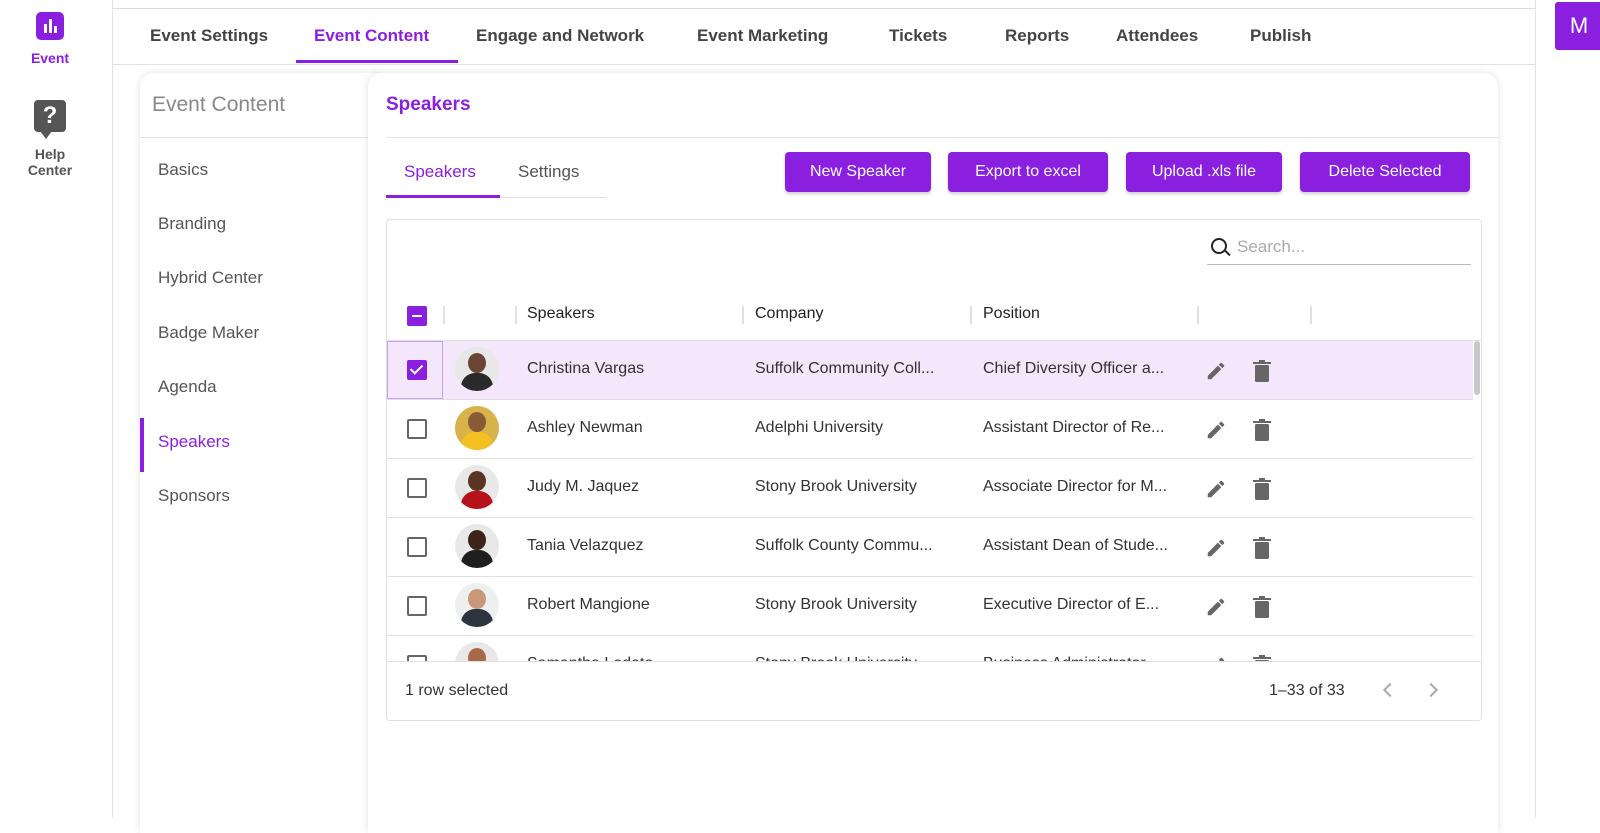  I want to click on tab-tickets: Tickets, so click(918, 36).